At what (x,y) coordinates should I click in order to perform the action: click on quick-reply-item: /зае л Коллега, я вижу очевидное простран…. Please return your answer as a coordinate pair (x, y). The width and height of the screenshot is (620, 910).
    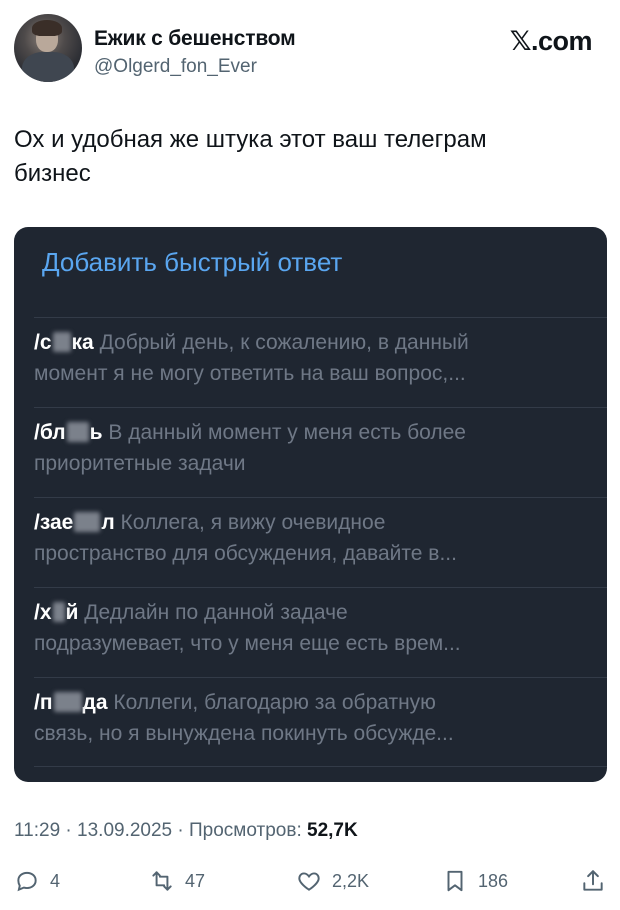
    Looking at the image, I should click on (320, 542).